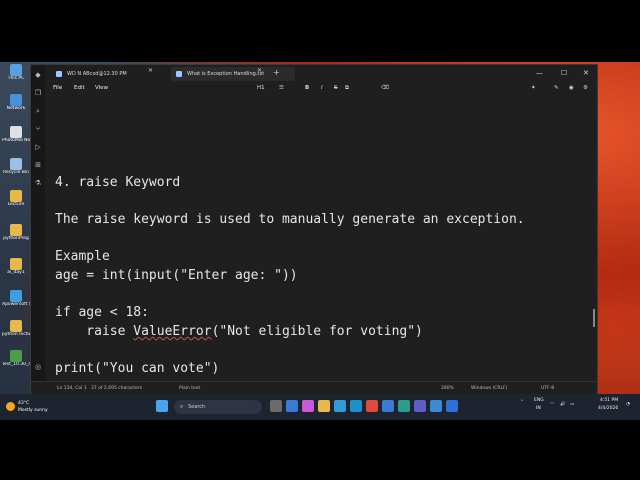  I want to click on wifi-icon: ◠, so click(552, 404).